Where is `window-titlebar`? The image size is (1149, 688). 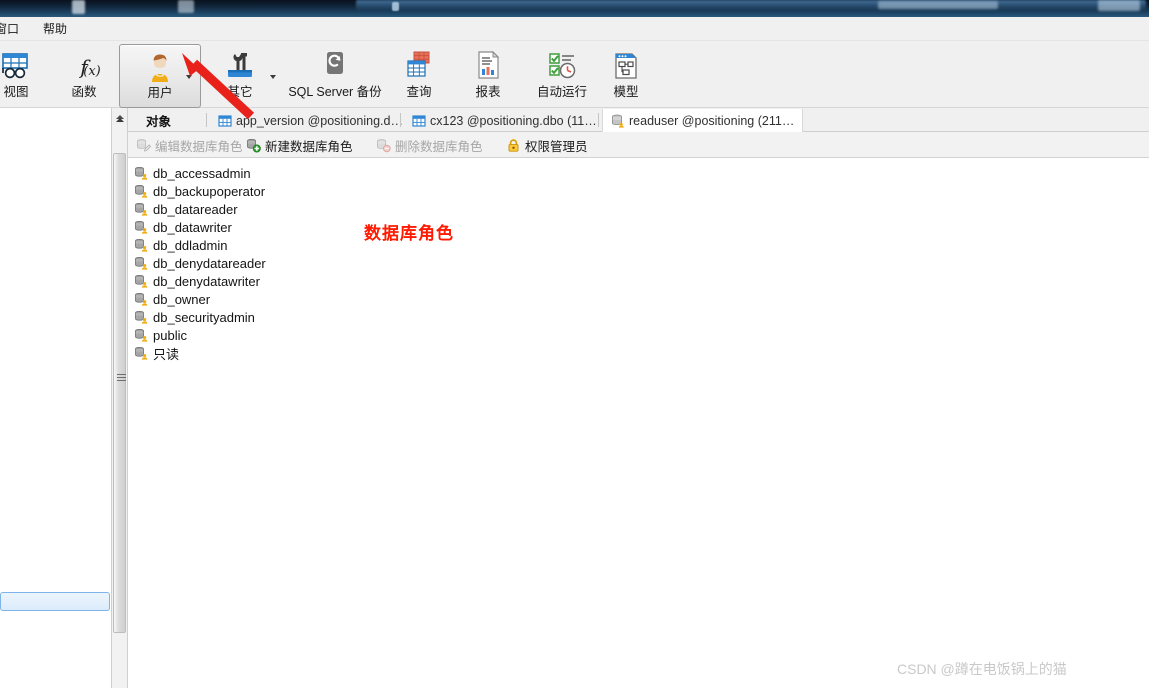 window-titlebar is located at coordinates (574, 8).